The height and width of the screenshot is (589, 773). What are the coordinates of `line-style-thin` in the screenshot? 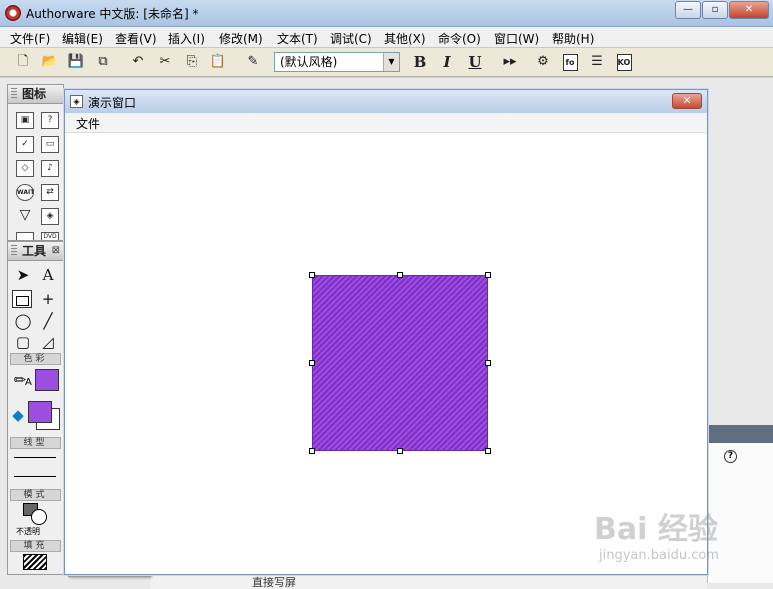 It's located at (35, 457).